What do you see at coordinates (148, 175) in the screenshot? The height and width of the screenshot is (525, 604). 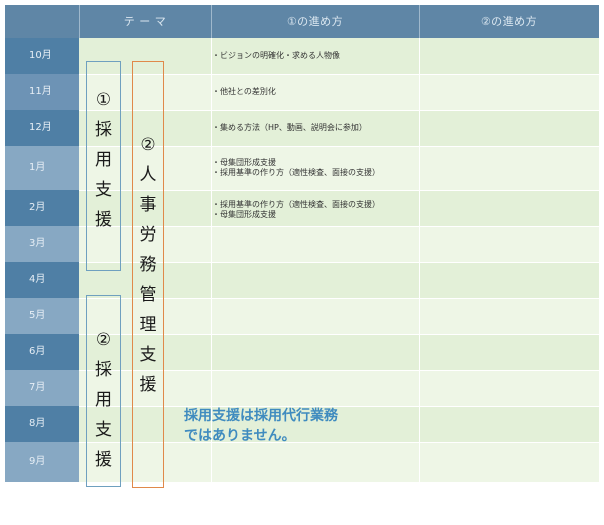 I see `vertical-char: 人` at bounding box center [148, 175].